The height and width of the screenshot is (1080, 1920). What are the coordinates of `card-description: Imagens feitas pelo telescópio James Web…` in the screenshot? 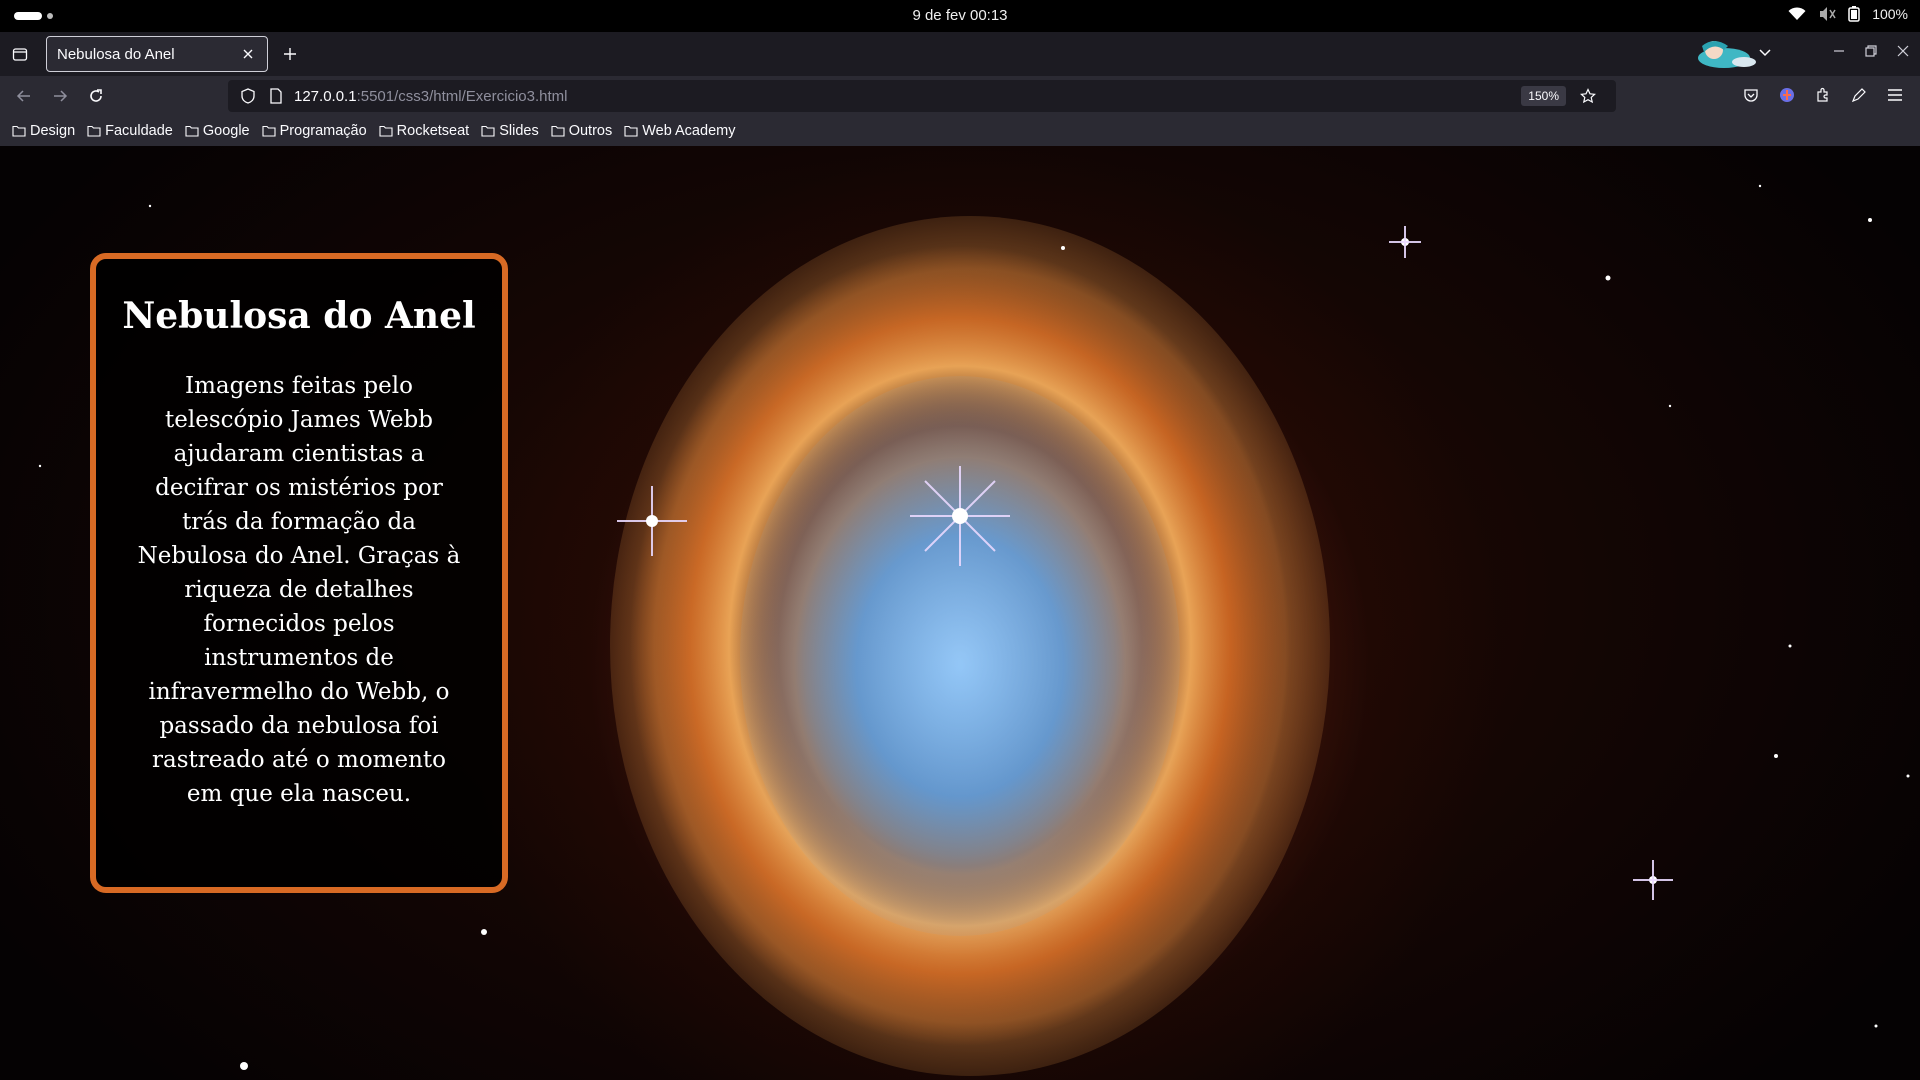 It's located at (299, 590).